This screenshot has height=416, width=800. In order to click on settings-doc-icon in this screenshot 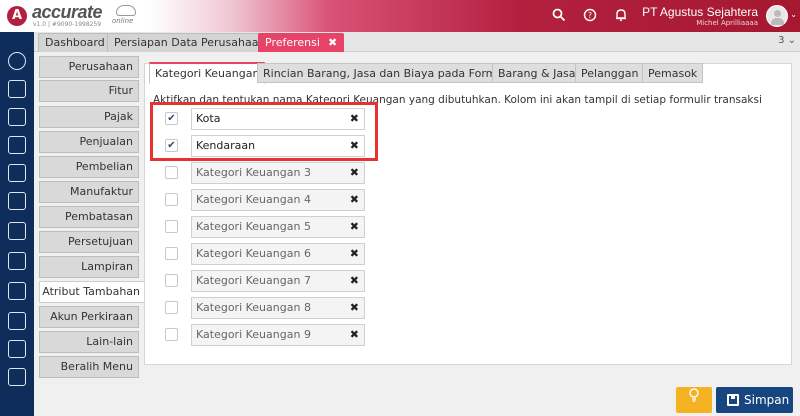, I will do `click(17, 377)`.